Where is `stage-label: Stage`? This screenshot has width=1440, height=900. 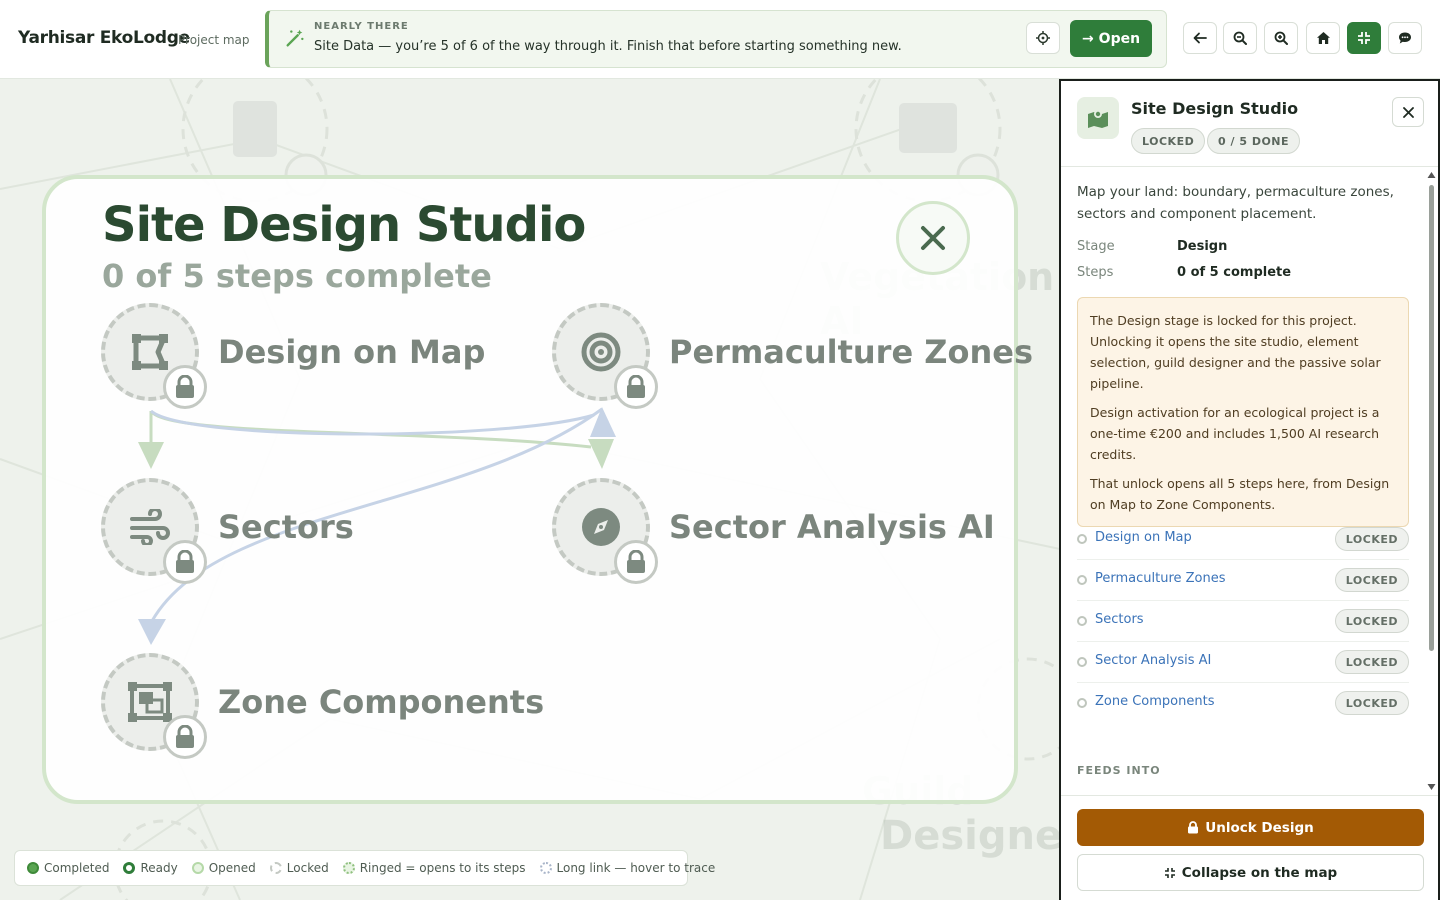 stage-label: Stage is located at coordinates (1096, 246).